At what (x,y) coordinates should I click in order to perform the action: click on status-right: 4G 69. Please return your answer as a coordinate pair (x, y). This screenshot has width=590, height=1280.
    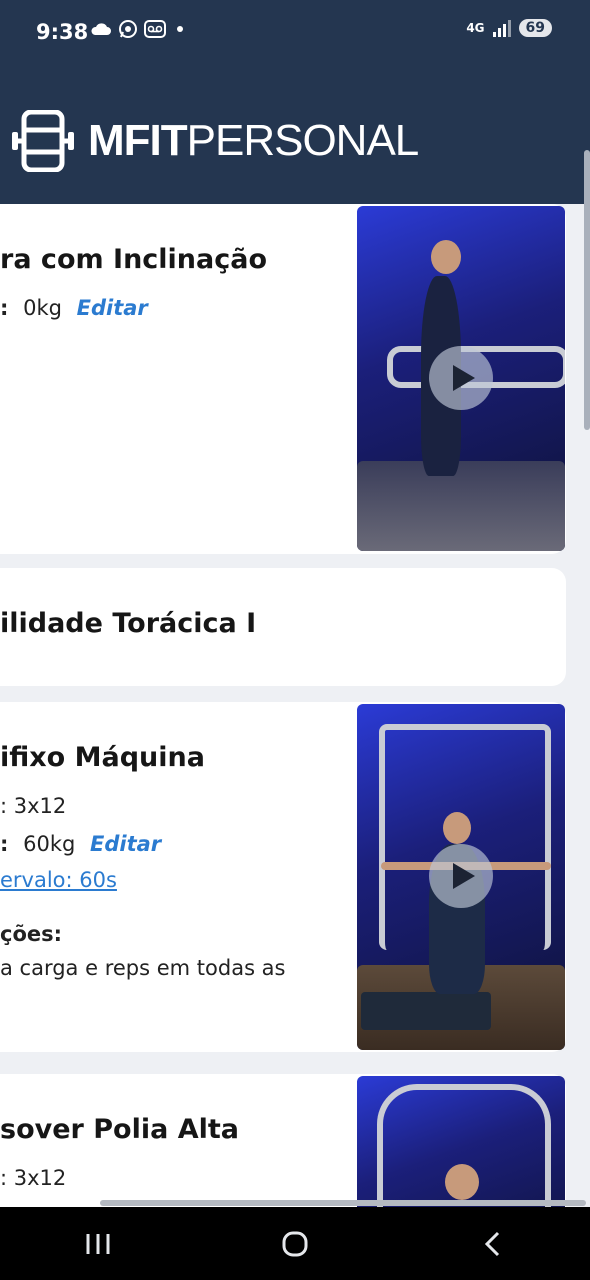
    Looking at the image, I should click on (509, 28).